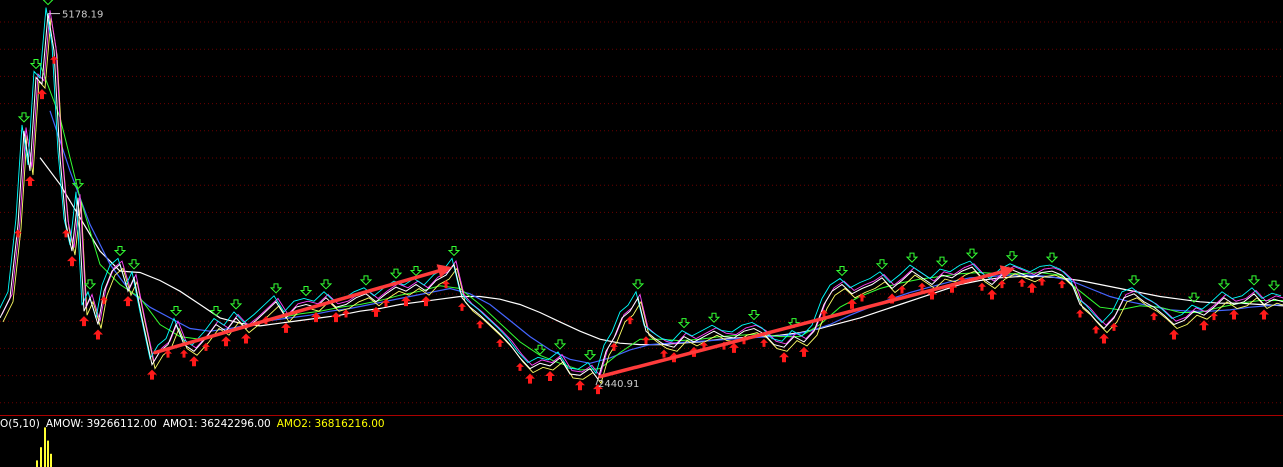 The width and height of the screenshot is (1283, 467). Describe the element at coordinates (180, 424) in the screenshot. I see `amo1-label: AMO1:` at that location.